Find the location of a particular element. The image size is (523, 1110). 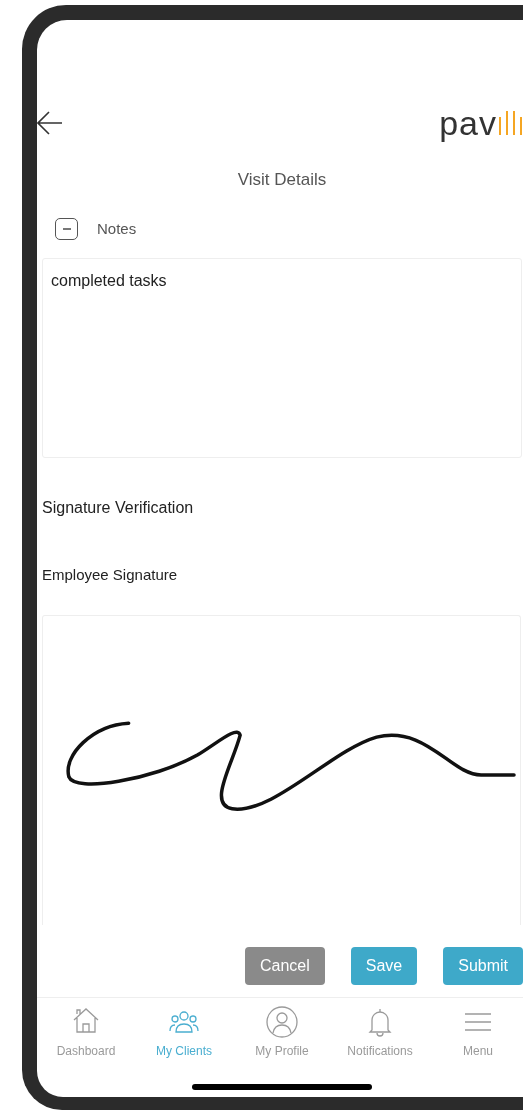

nav-tab: Dashboard is located at coordinates (86, 1032).